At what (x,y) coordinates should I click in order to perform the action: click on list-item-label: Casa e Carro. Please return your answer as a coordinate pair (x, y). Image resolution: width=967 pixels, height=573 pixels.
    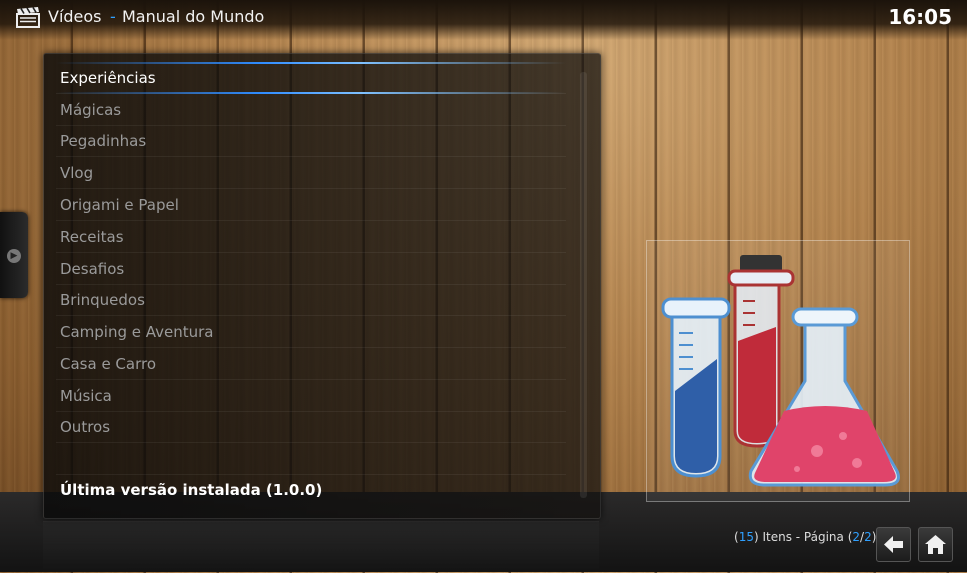
    Looking at the image, I should click on (108, 364).